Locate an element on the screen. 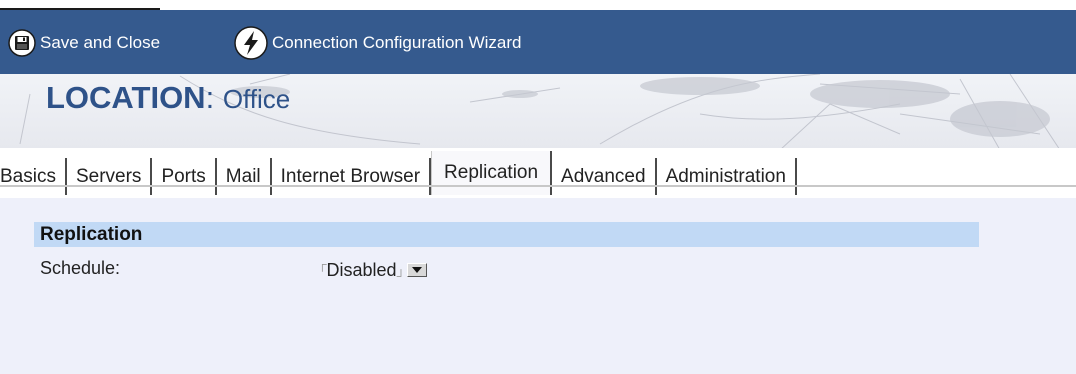 This screenshot has height=374, width=1076. top-strip is located at coordinates (538, 5).